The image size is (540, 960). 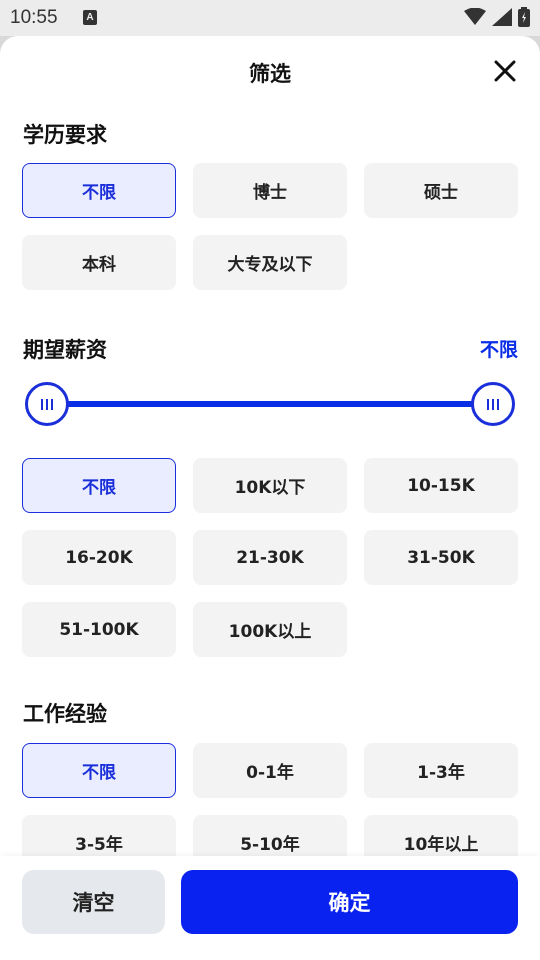 I want to click on experience-option: 不限, so click(x=99, y=770).